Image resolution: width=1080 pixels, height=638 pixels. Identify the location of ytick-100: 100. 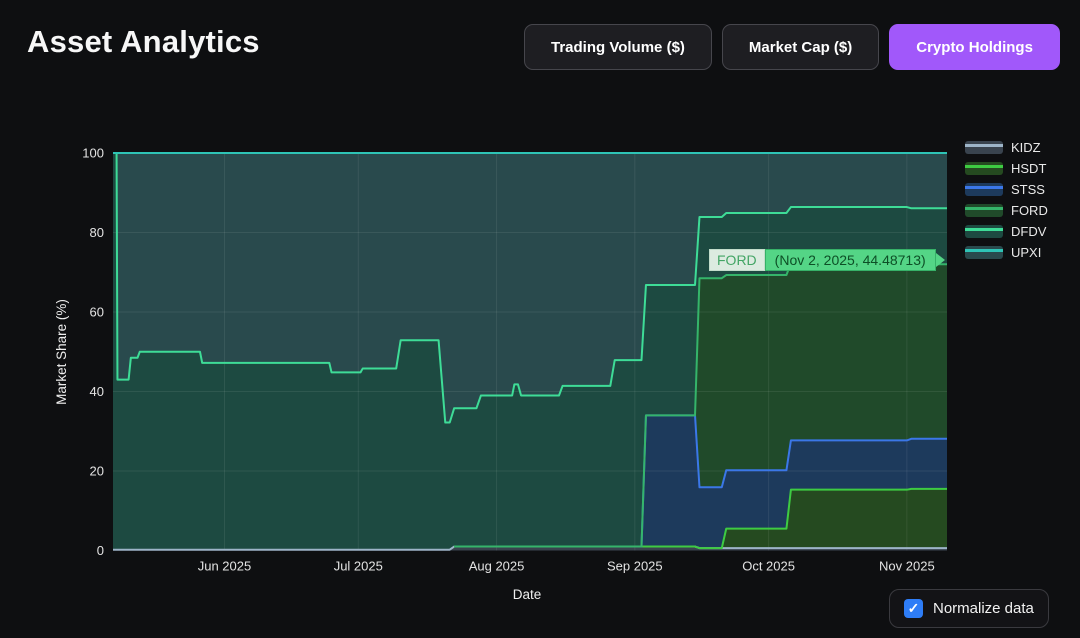
(93, 153).